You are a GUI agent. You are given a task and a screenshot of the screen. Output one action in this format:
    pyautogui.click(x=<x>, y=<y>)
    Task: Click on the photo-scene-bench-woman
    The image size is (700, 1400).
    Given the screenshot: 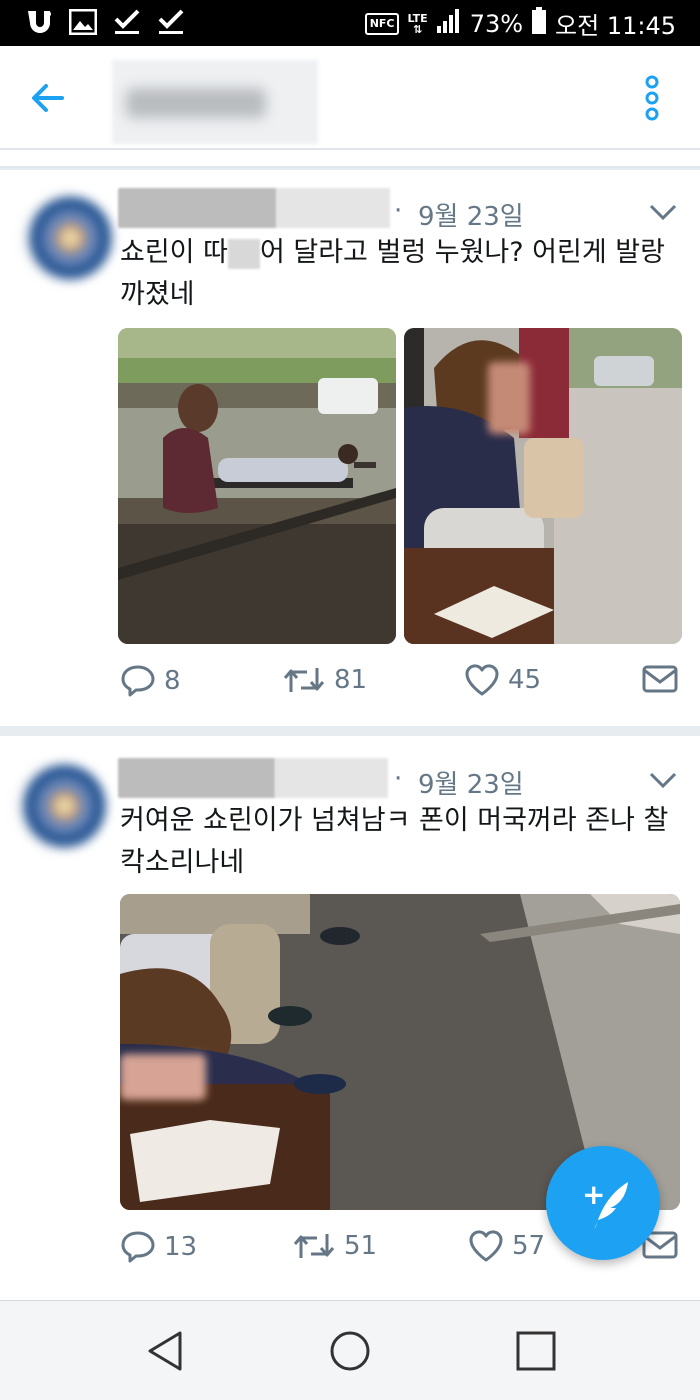 What is the action you would take?
    pyautogui.click(x=257, y=486)
    